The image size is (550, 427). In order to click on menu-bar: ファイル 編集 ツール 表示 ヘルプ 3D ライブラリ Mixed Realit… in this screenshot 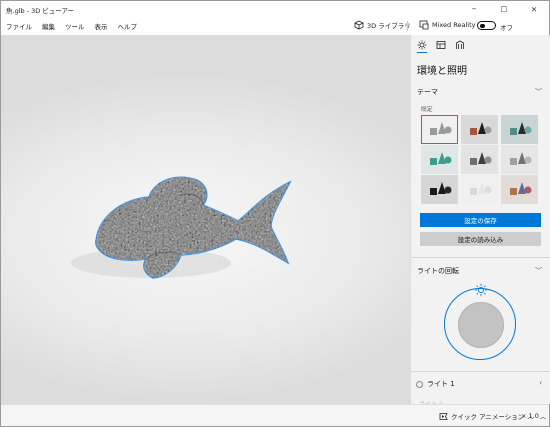, I will do `click(275, 26)`.